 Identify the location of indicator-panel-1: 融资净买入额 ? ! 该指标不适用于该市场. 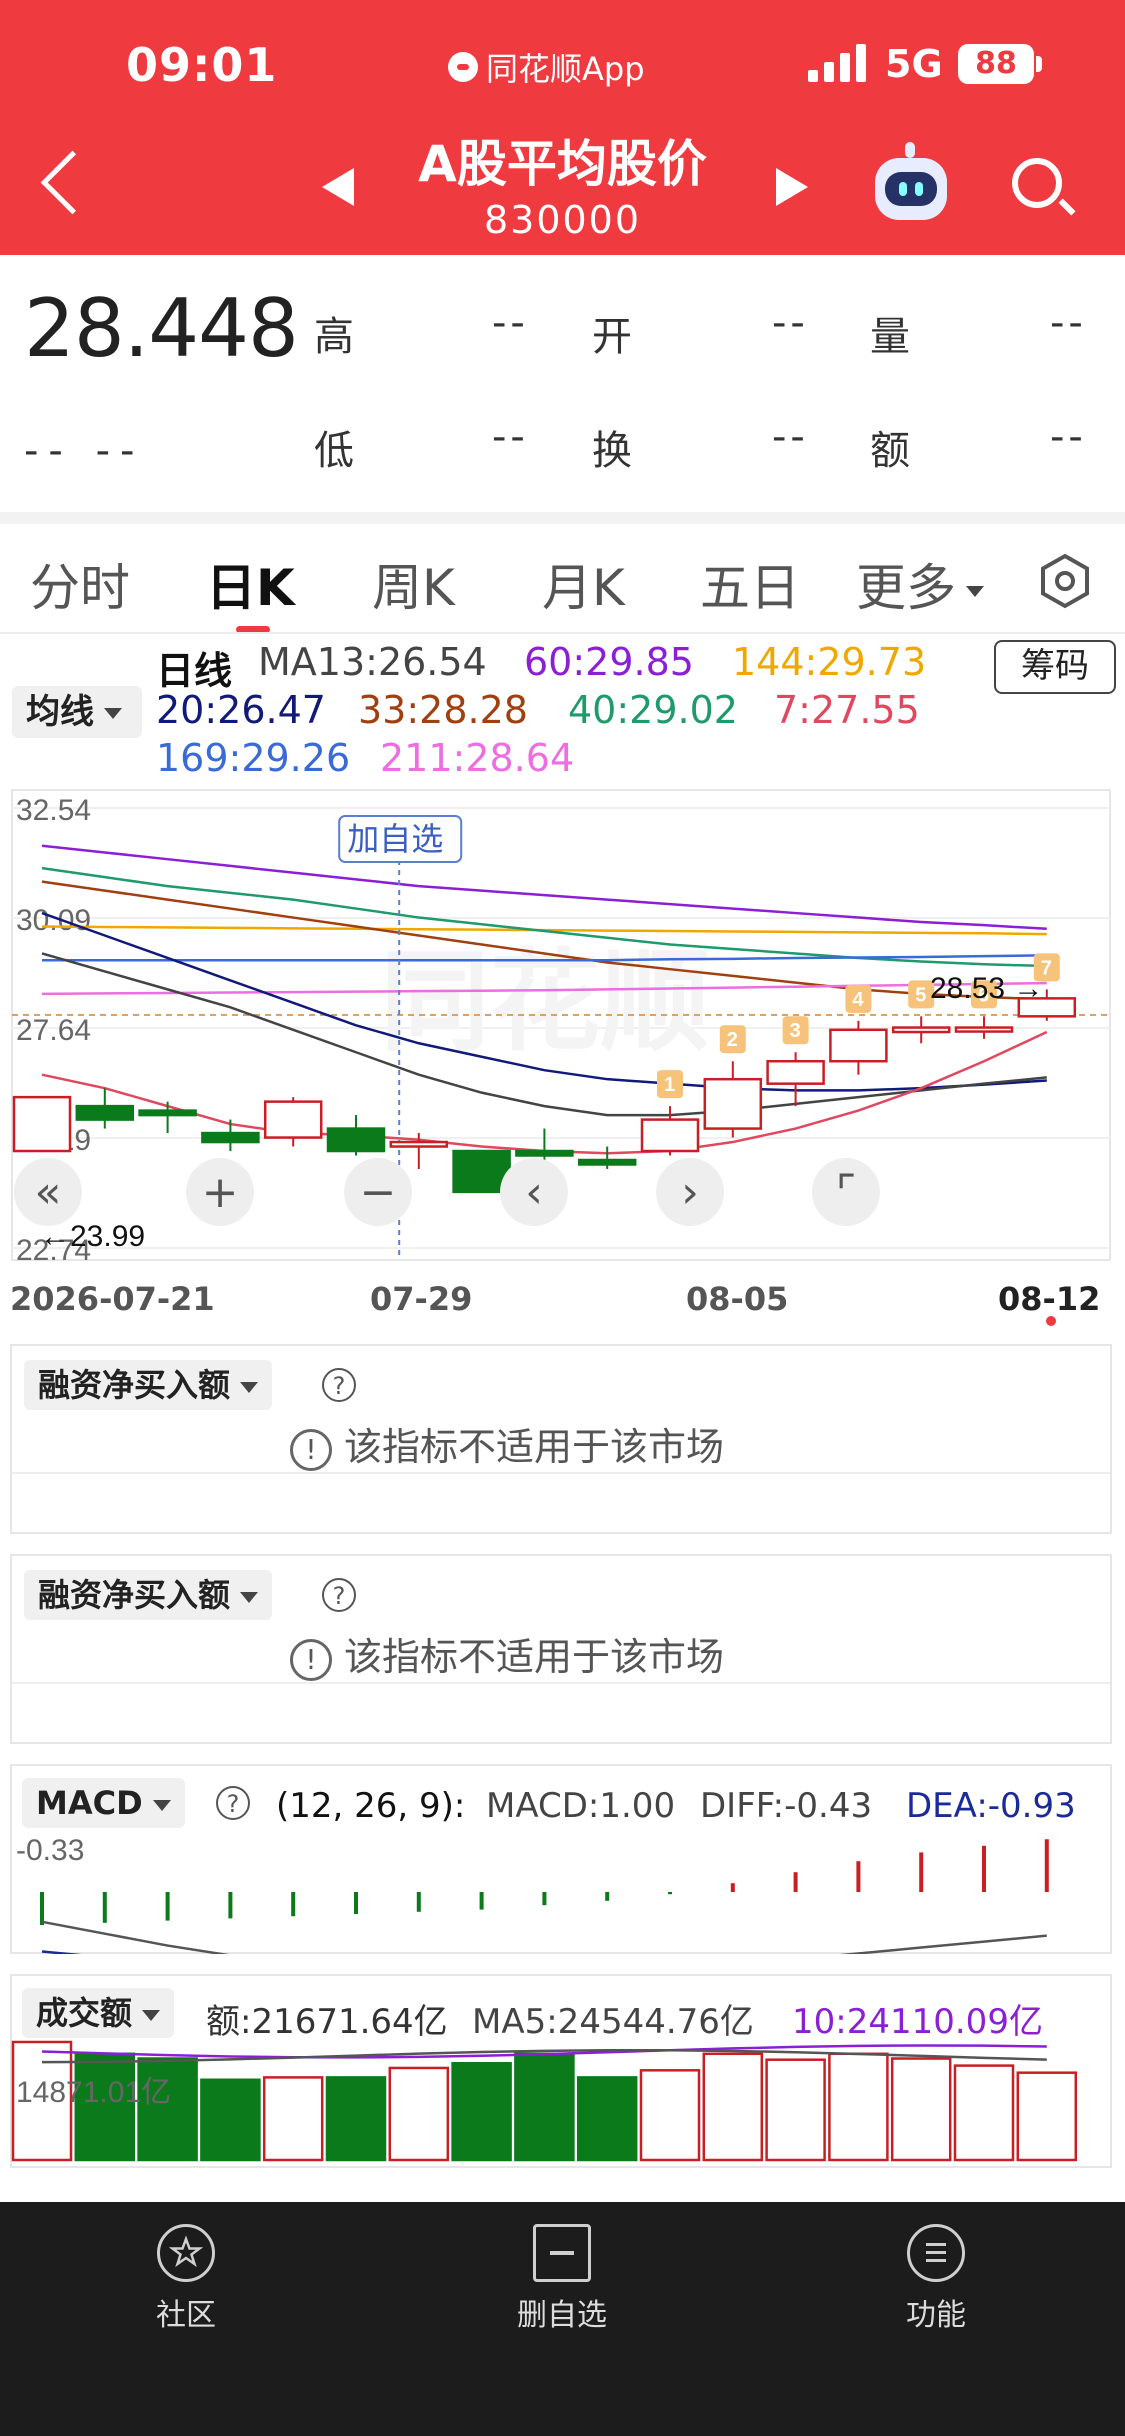
(561, 1439).